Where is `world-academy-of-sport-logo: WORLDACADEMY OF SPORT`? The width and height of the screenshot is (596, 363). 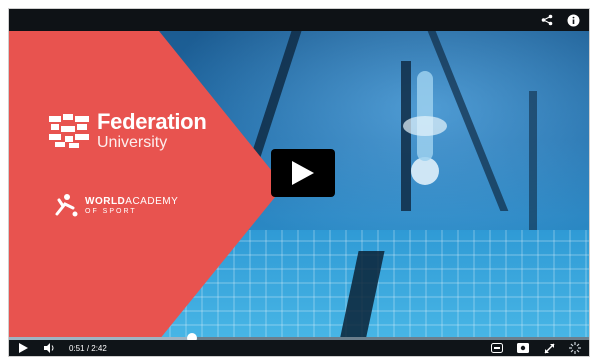
world-academy-of-sport-logo: WORLDACADEMY OF SPORT is located at coordinates (115, 205).